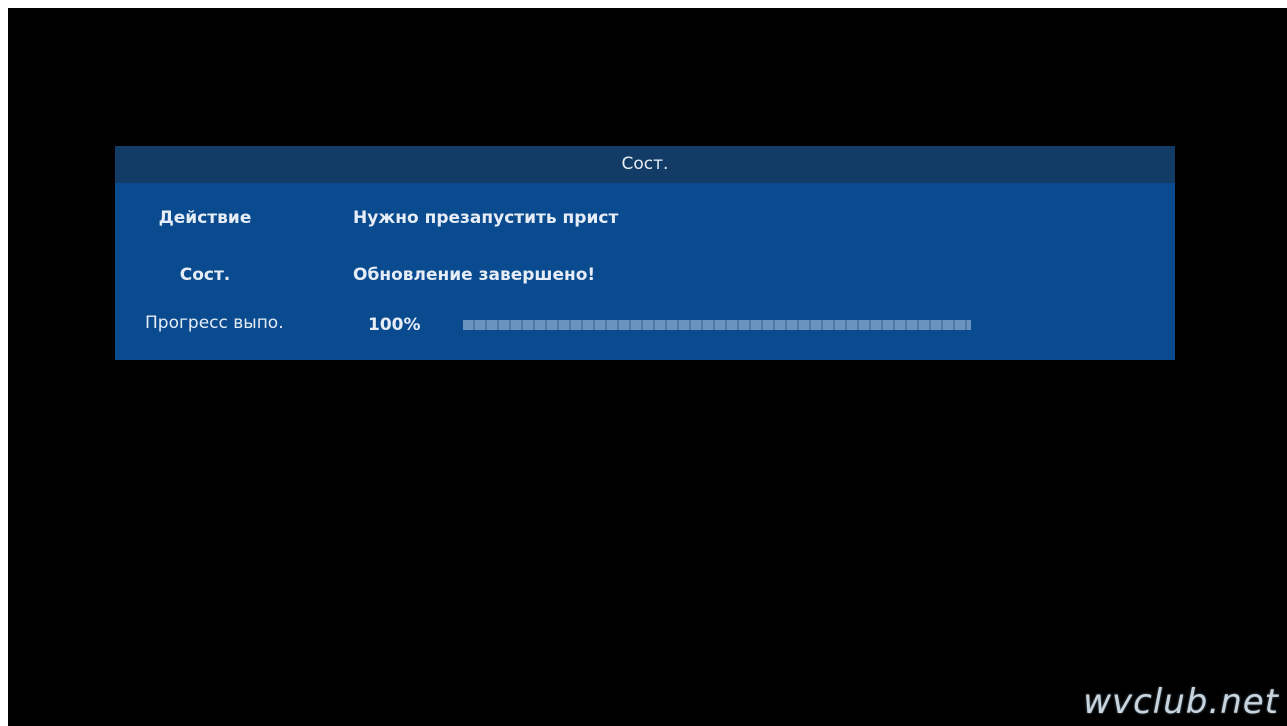 This screenshot has height=726, width=1287. What do you see at coordinates (205, 275) in the screenshot?
I see `state-label: Сост.` at bounding box center [205, 275].